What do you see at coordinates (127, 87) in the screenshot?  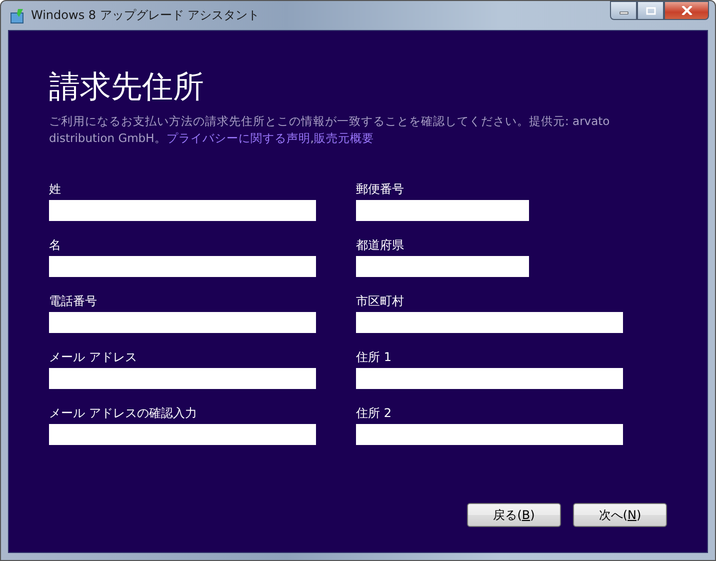 I see `page-heading: 請求先住所` at bounding box center [127, 87].